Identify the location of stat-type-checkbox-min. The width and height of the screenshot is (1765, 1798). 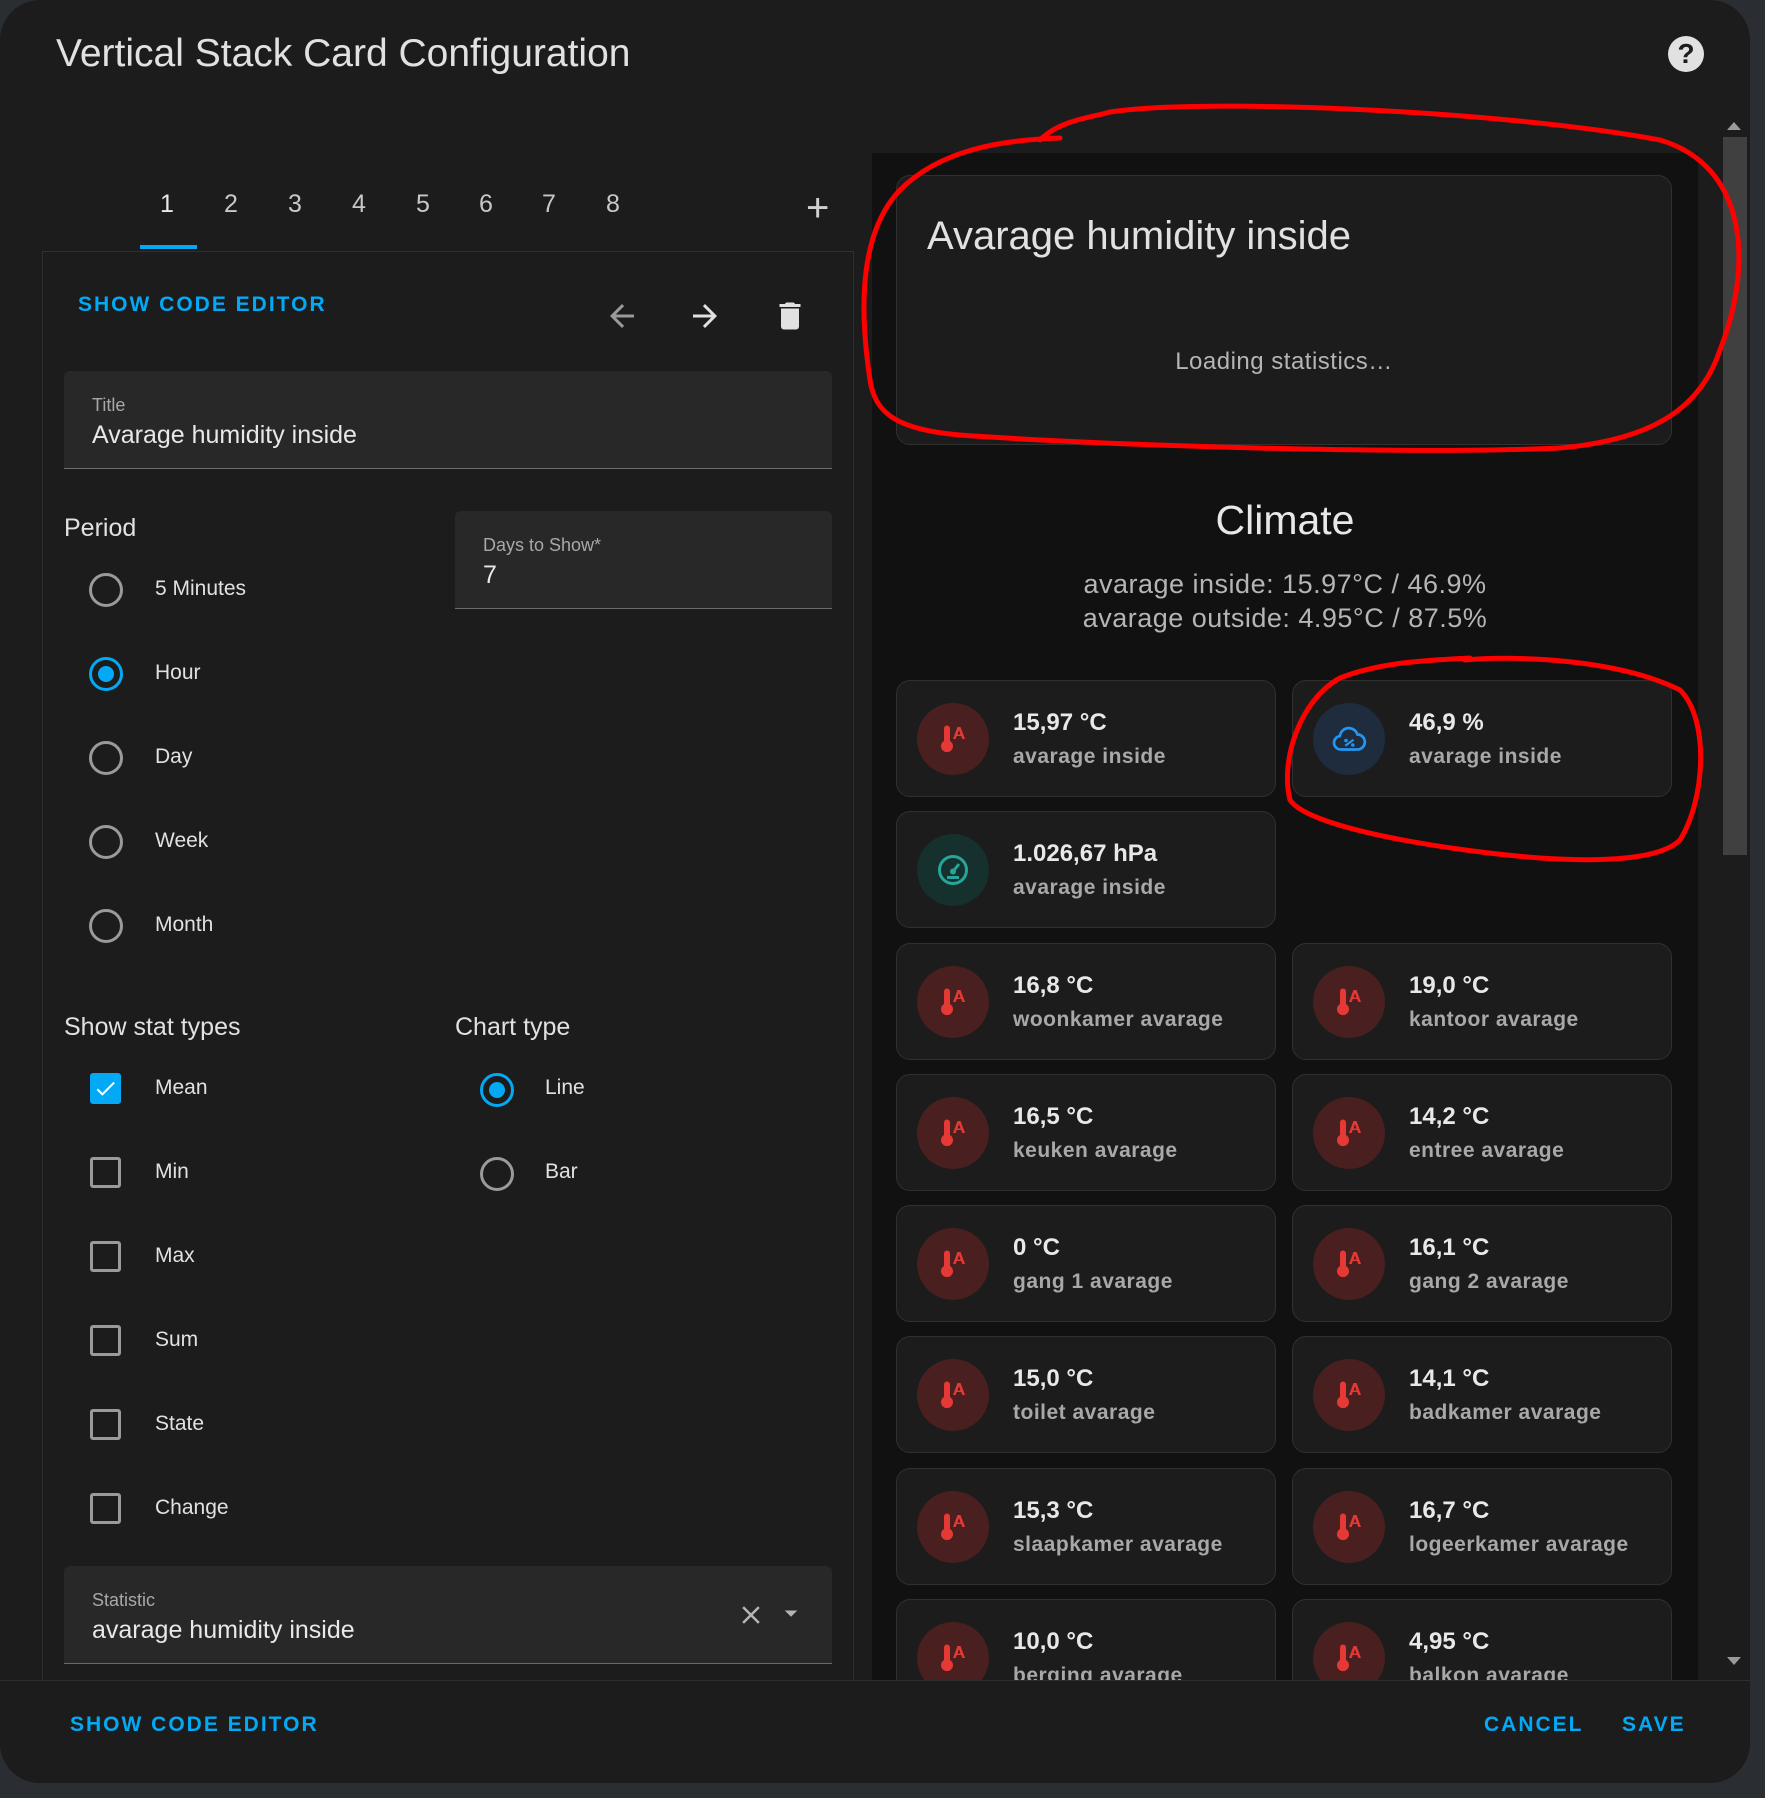
(105, 1172).